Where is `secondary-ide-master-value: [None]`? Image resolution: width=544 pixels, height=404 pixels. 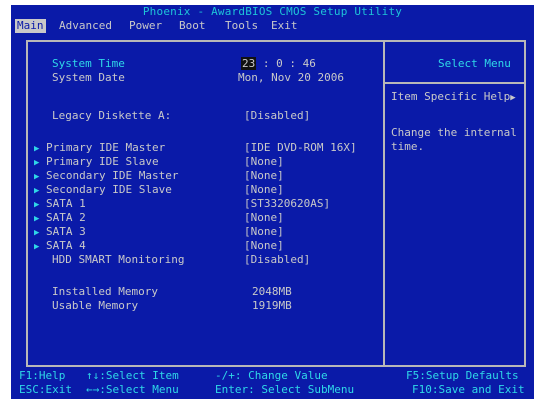
secondary-ide-master-value: [None] is located at coordinates (264, 176).